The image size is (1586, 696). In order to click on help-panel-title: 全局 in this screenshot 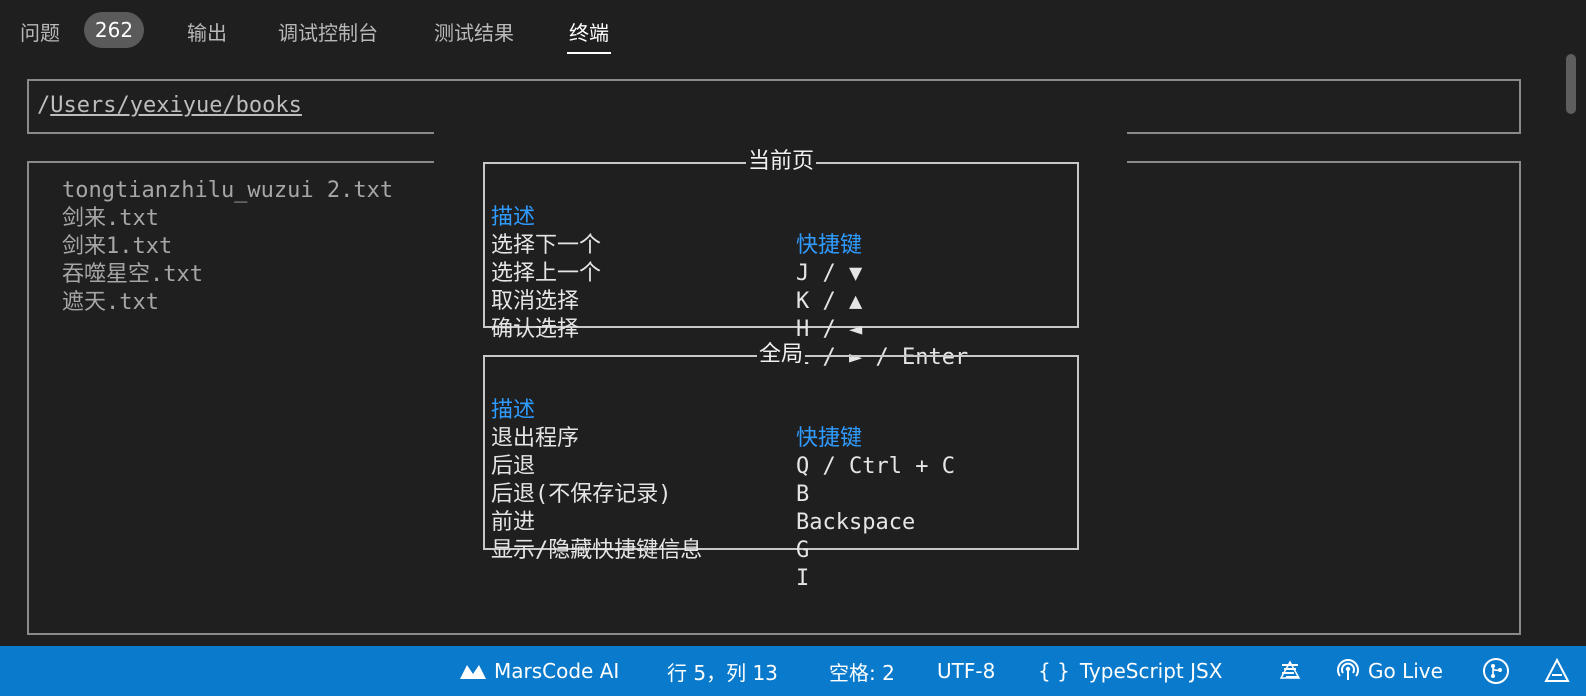, I will do `click(780, 354)`.